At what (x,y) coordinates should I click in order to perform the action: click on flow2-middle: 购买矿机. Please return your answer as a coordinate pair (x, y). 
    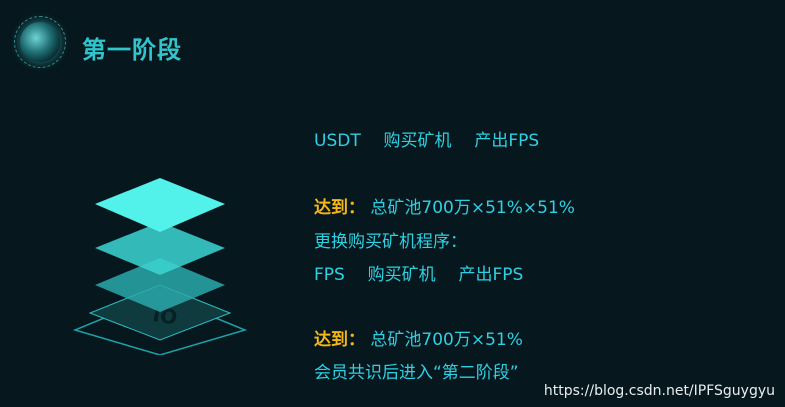
    Looking at the image, I should click on (401, 275).